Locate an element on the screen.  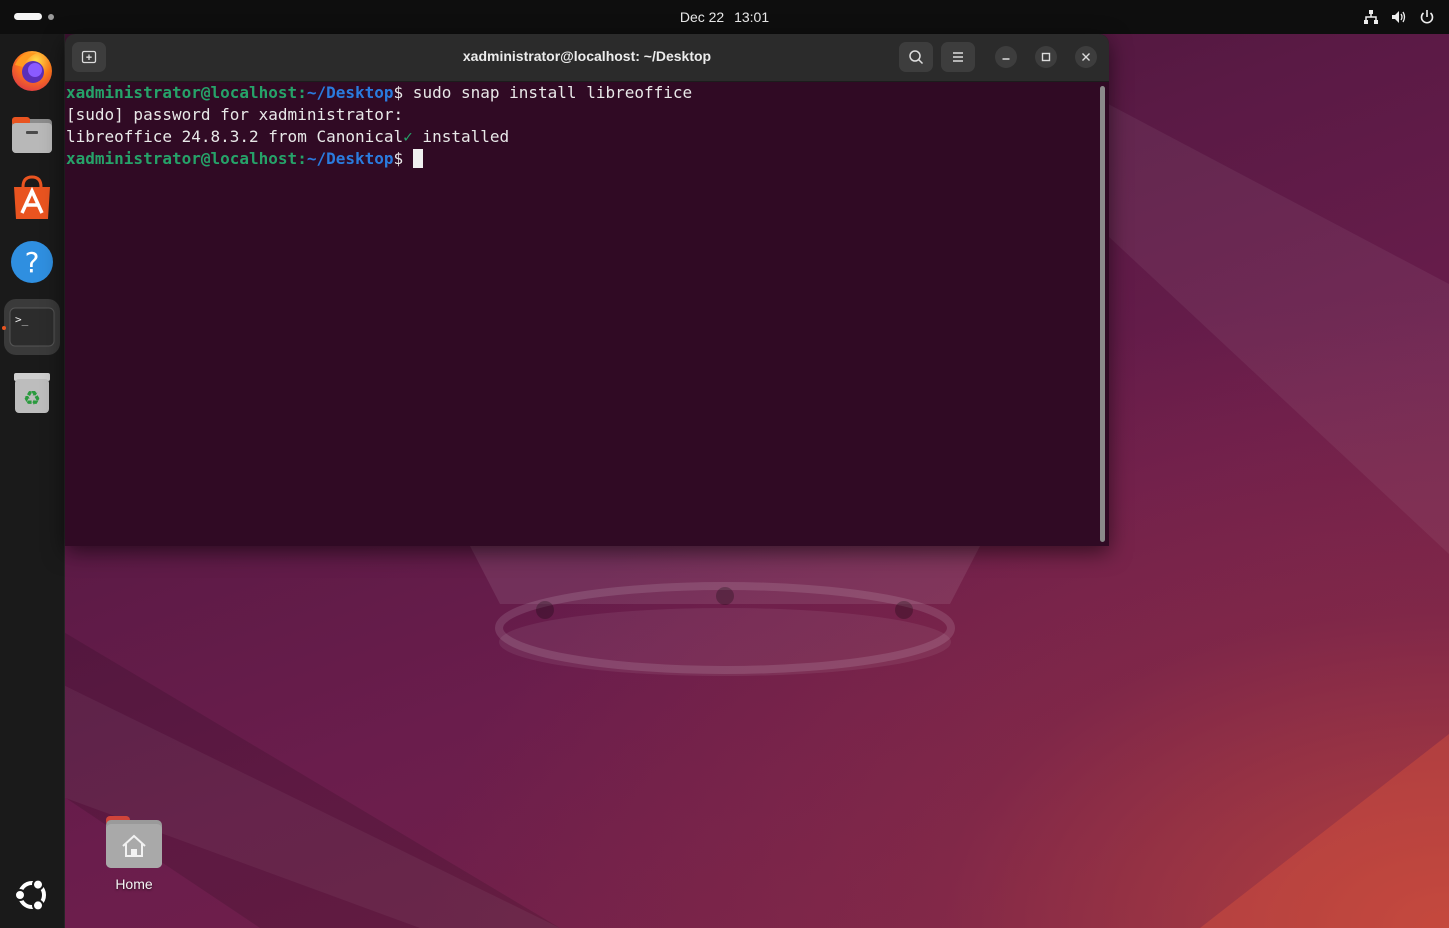
dock-item-terminal: >_ is located at coordinates (32, 327).